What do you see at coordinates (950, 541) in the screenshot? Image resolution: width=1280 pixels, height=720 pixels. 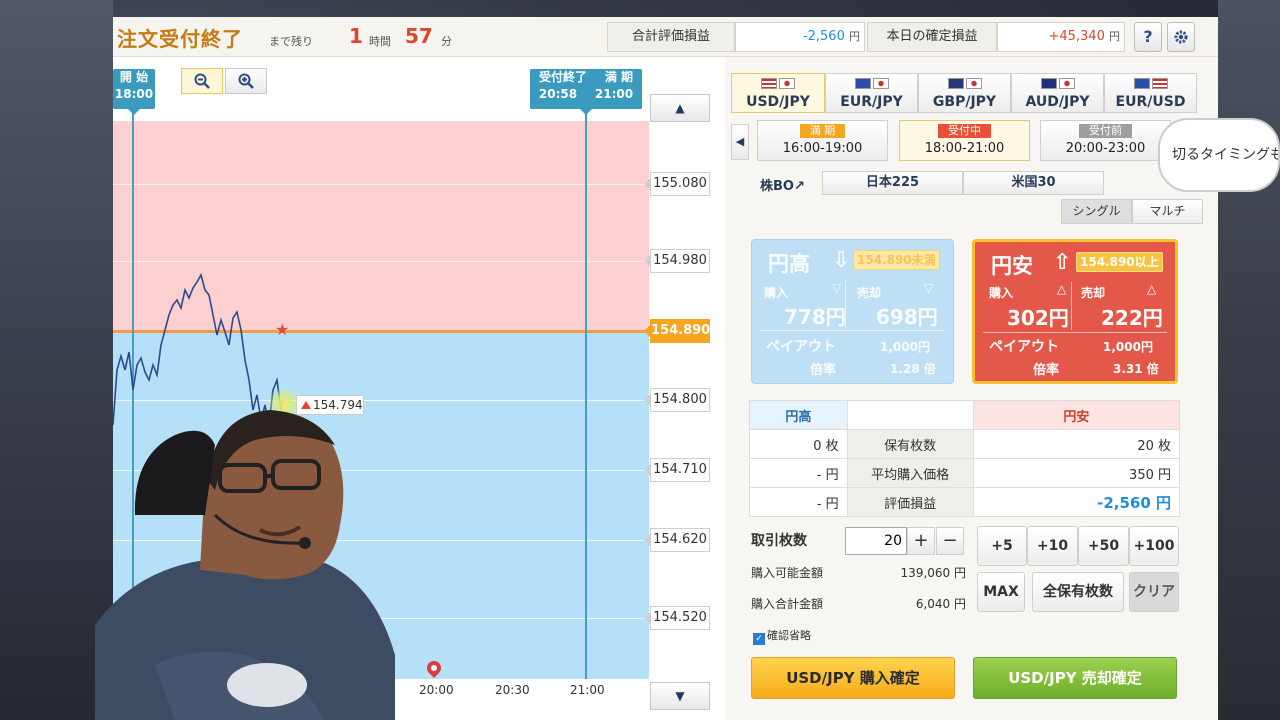 I see `qty-minus-button: −` at bounding box center [950, 541].